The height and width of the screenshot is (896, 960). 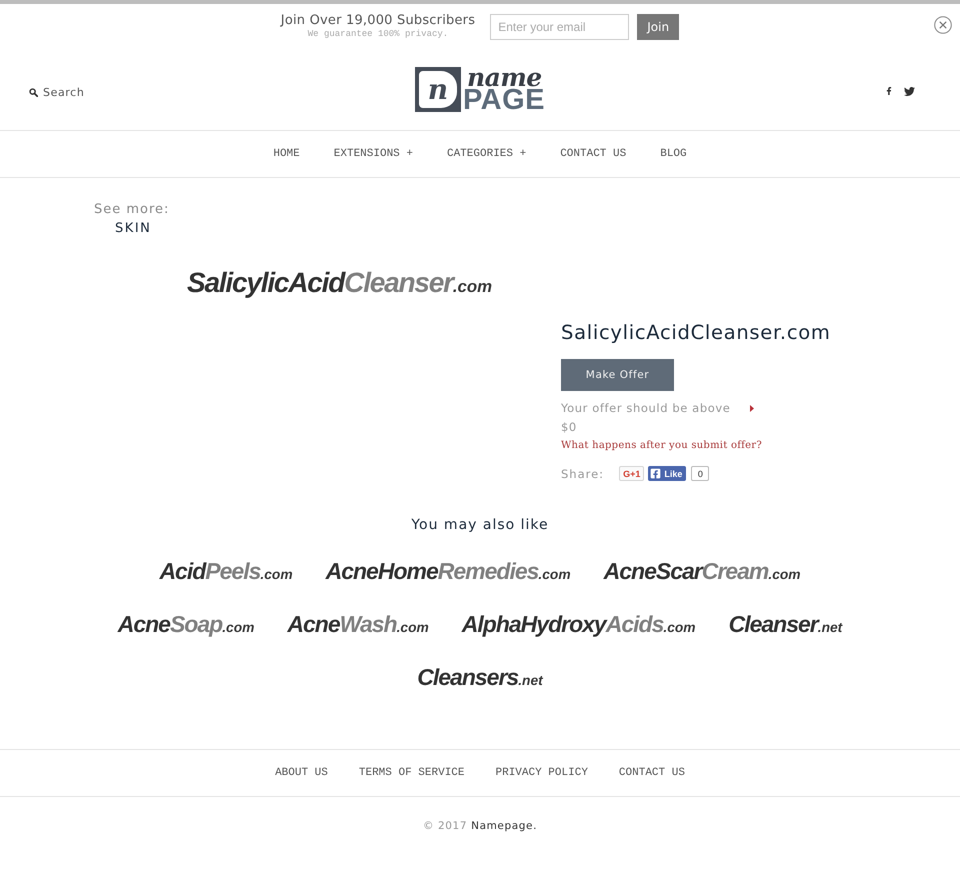 I want to click on domain-logo-link: AcneSoap.com, so click(x=186, y=624).